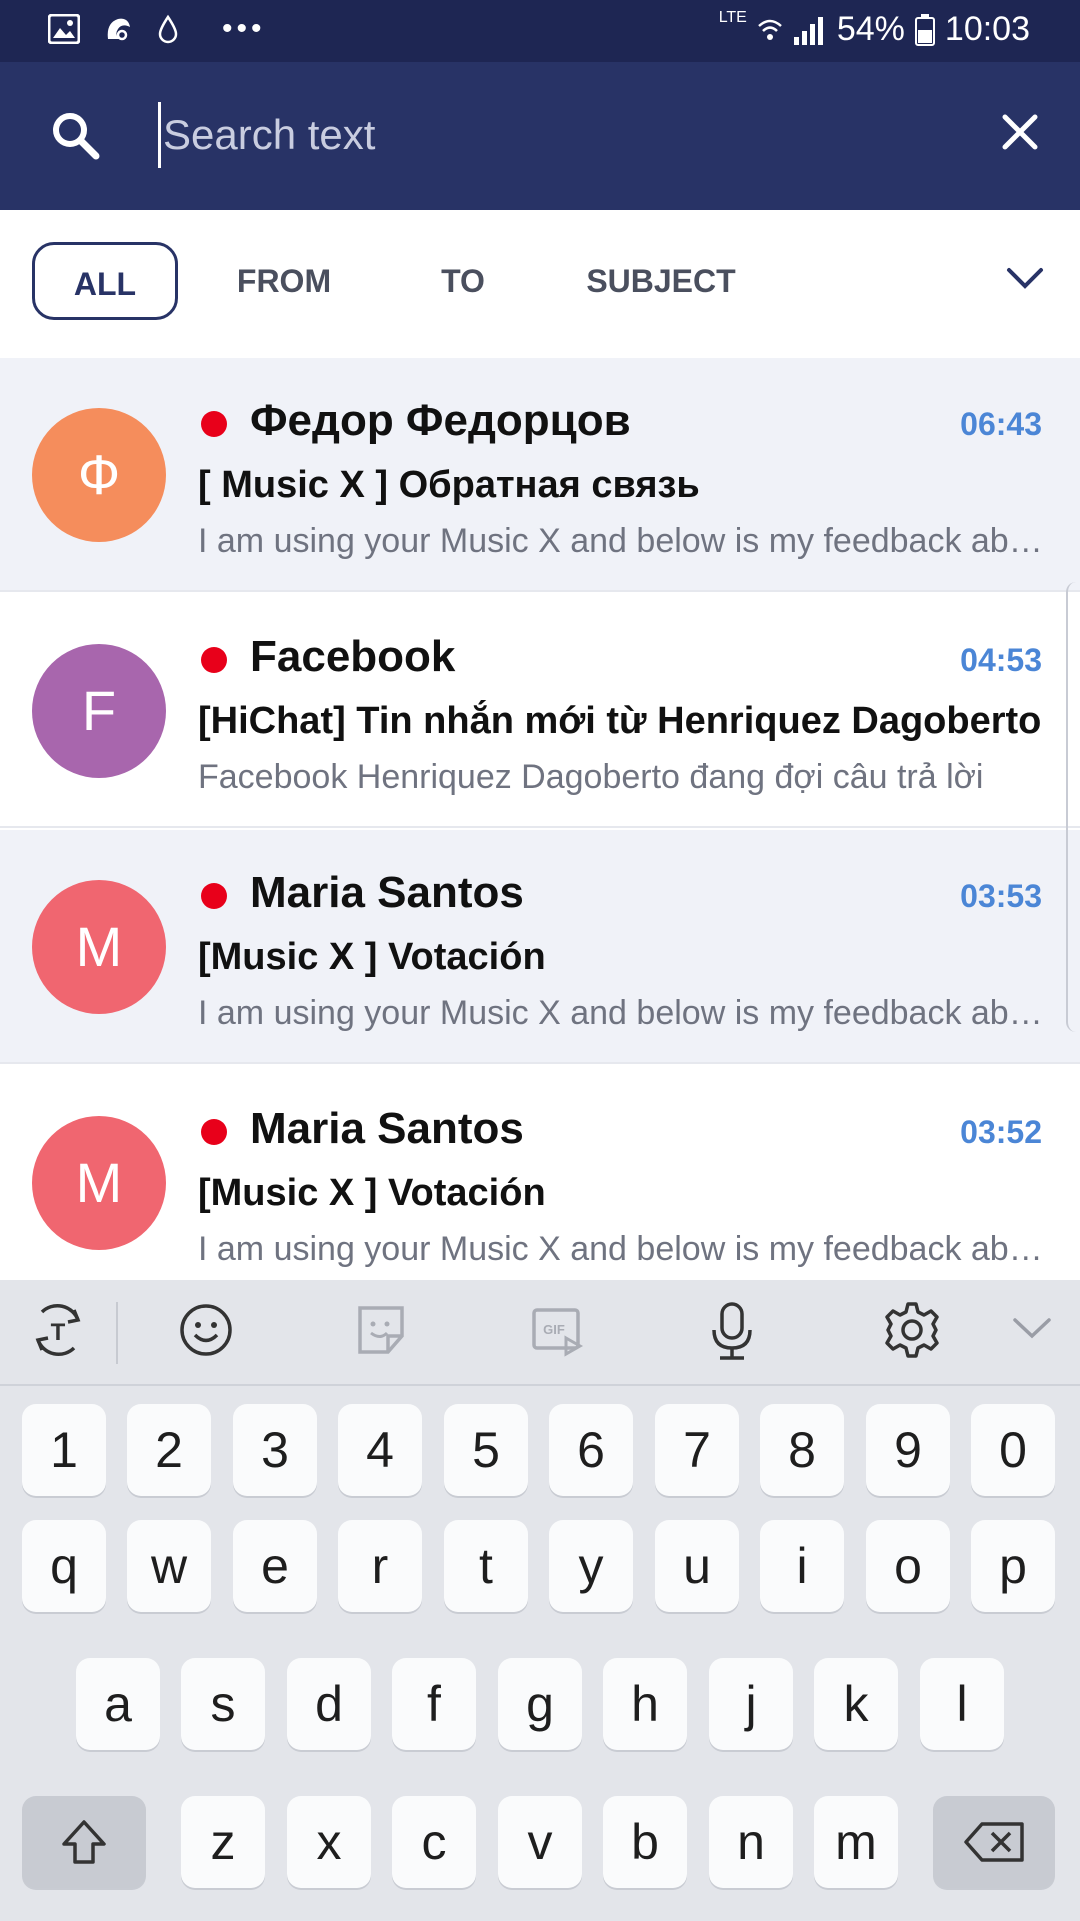 The image size is (1080, 1921). What do you see at coordinates (118, 29) in the screenshot?
I see `browser-icon` at bounding box center [118, 29].